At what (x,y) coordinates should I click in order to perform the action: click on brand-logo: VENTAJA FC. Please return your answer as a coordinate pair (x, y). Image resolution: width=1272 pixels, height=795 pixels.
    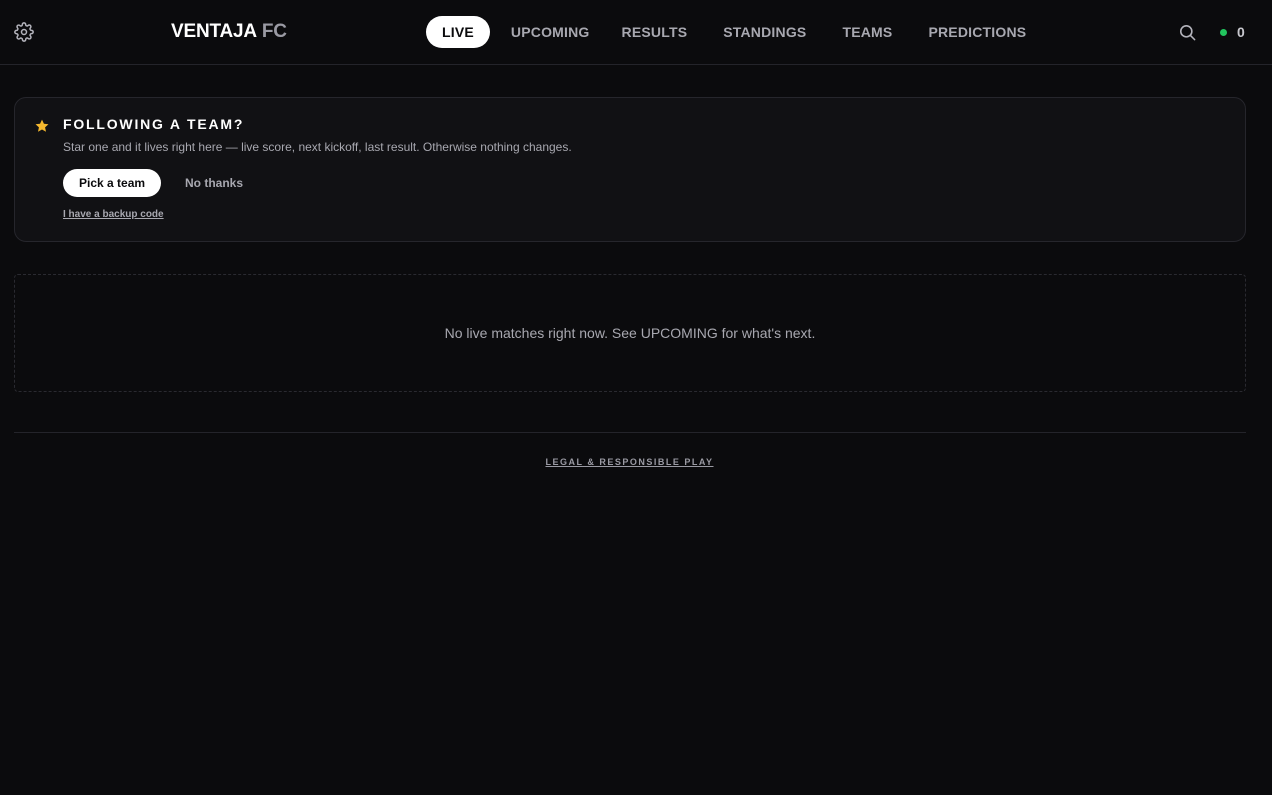
    Looking at the image, I should click on (229, 32).